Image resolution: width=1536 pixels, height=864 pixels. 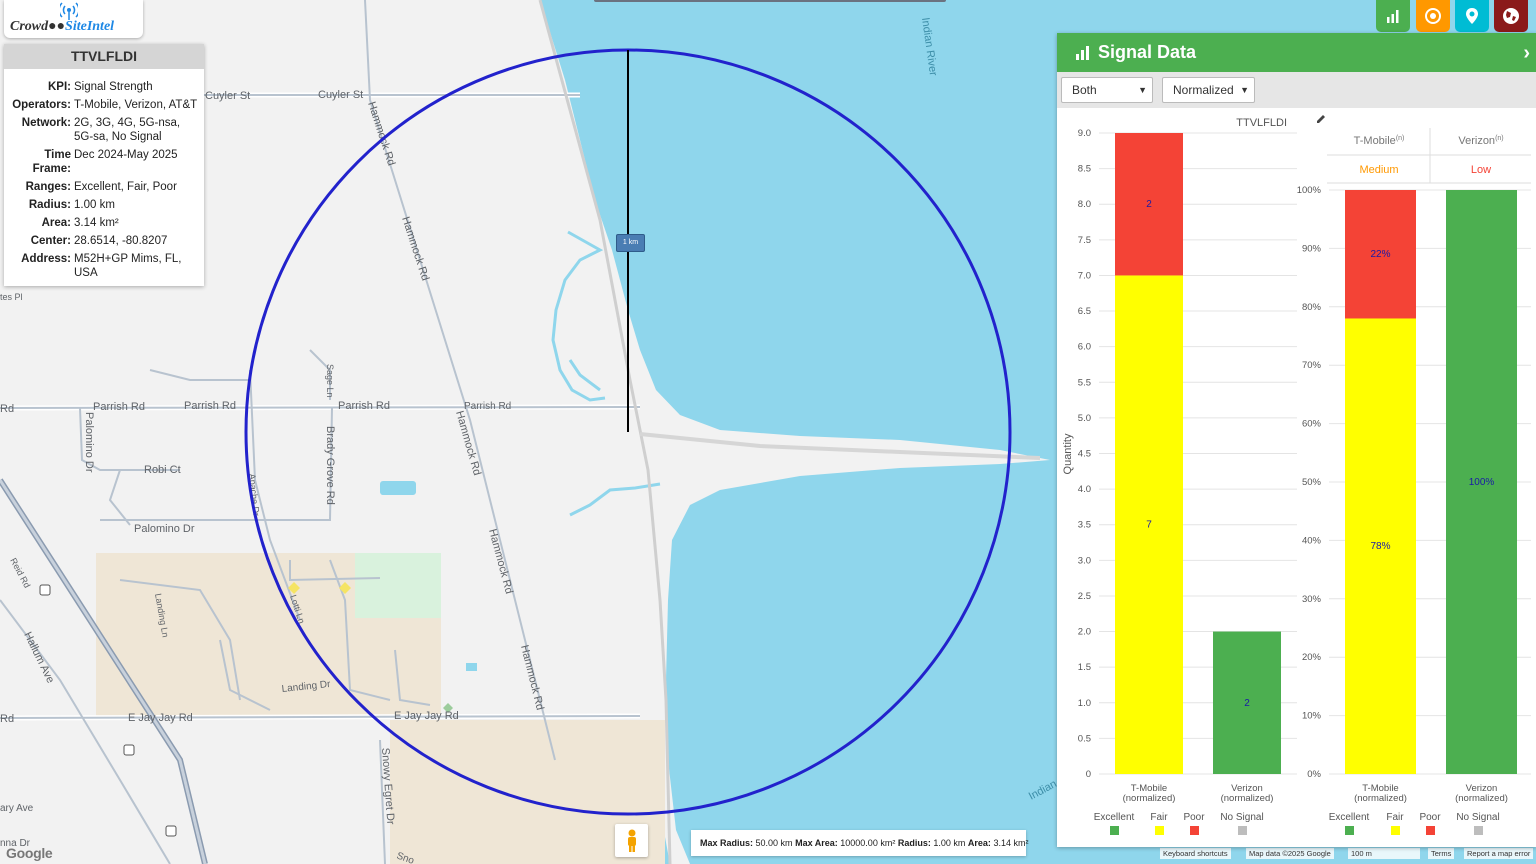 What do you see at coordinates (162, 470) in the screenshot?
I see `street-label: Robi Ct` at bounding box center [162, 470].